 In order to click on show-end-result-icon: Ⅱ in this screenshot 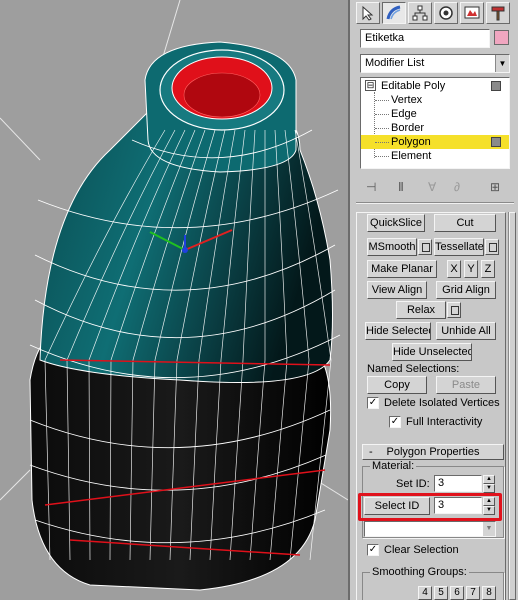, I will do `click(401, 187)`.